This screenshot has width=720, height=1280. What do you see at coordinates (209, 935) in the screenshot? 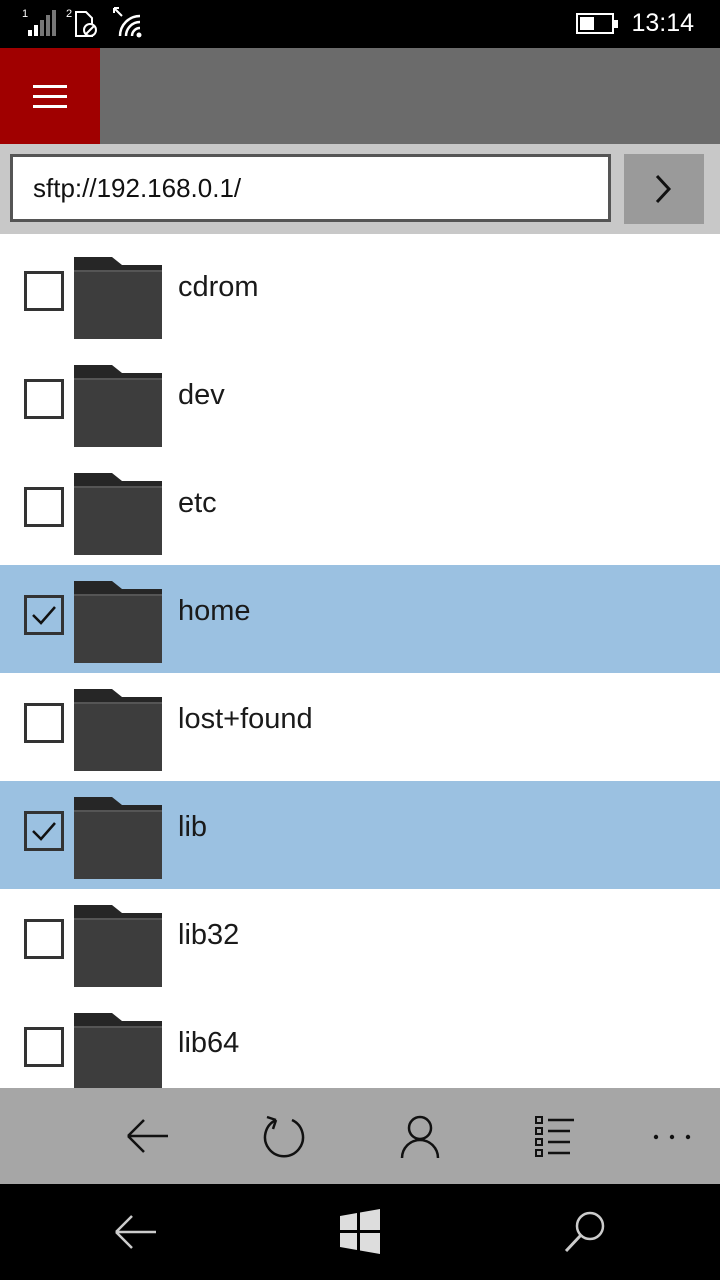
I see `file-name: lib32` at bounding box center [209, 935].